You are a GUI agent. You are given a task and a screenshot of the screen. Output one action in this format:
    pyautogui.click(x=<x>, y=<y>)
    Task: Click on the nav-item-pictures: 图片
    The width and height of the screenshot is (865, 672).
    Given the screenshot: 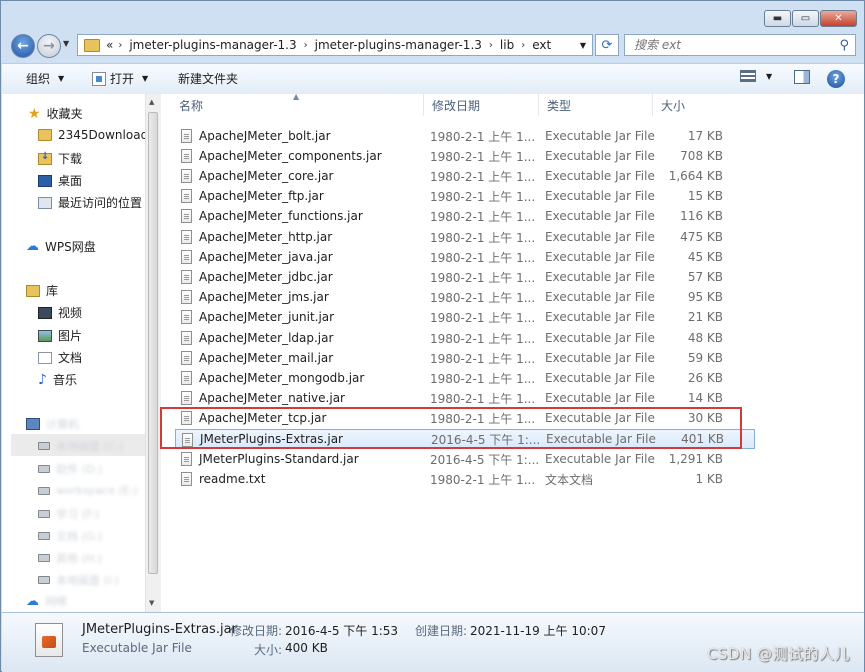 What is the action you would take?
    pyautogui.click(x=60, y=335)
    